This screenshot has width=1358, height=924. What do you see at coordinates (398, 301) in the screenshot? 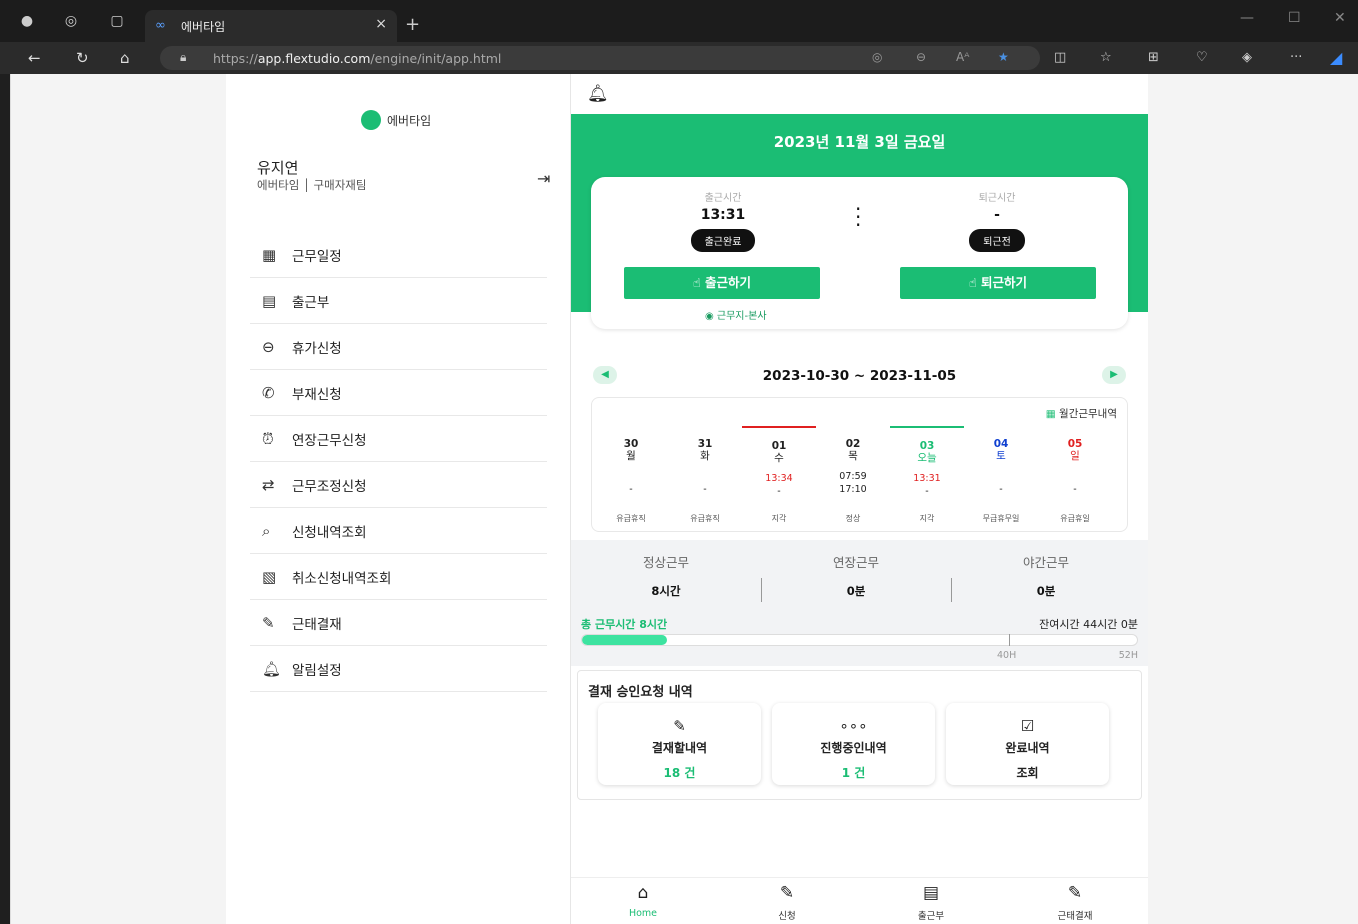
I see `sidebar-item-attendance-book: ▤ 출근부` at bounding box center [398, 301].